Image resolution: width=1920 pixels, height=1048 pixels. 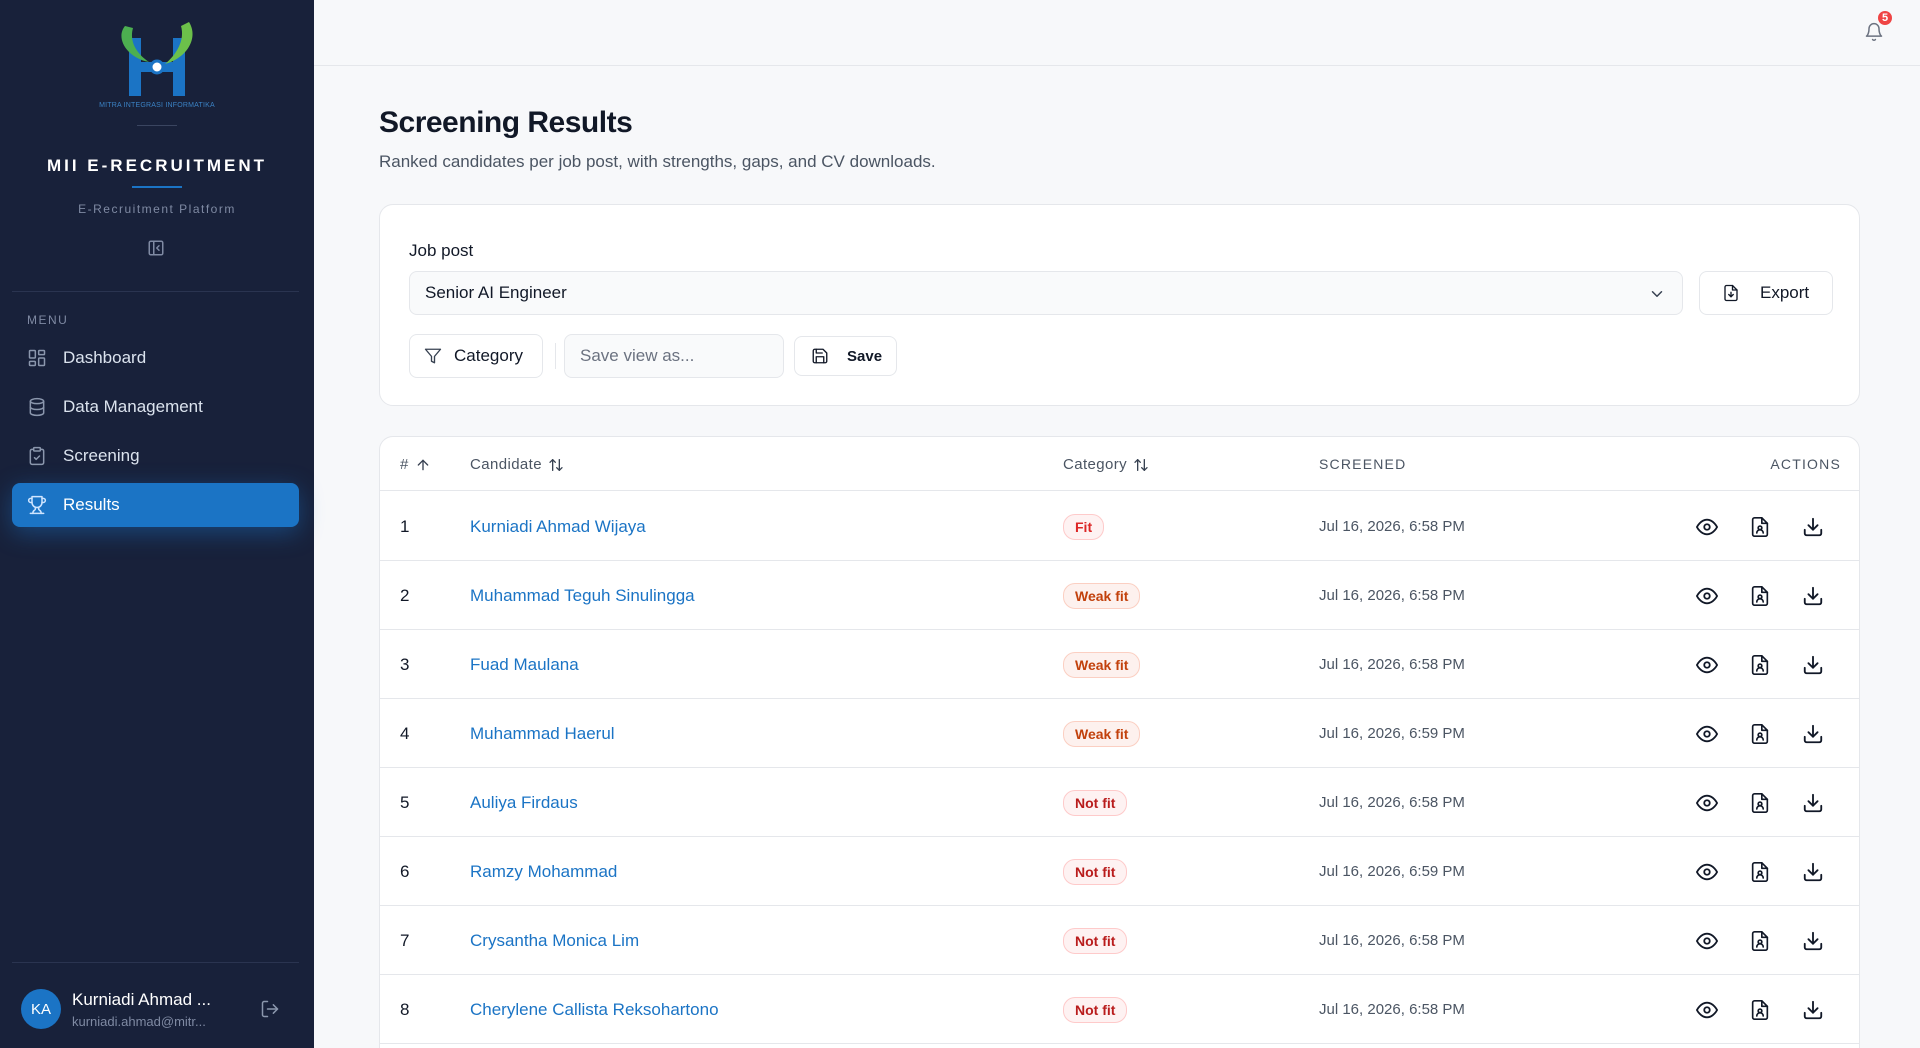 What do you see at coordinates (506, 464) in the screenshot?
I see `candidate-header-label: Candidate` at bounding box center [506, 464].